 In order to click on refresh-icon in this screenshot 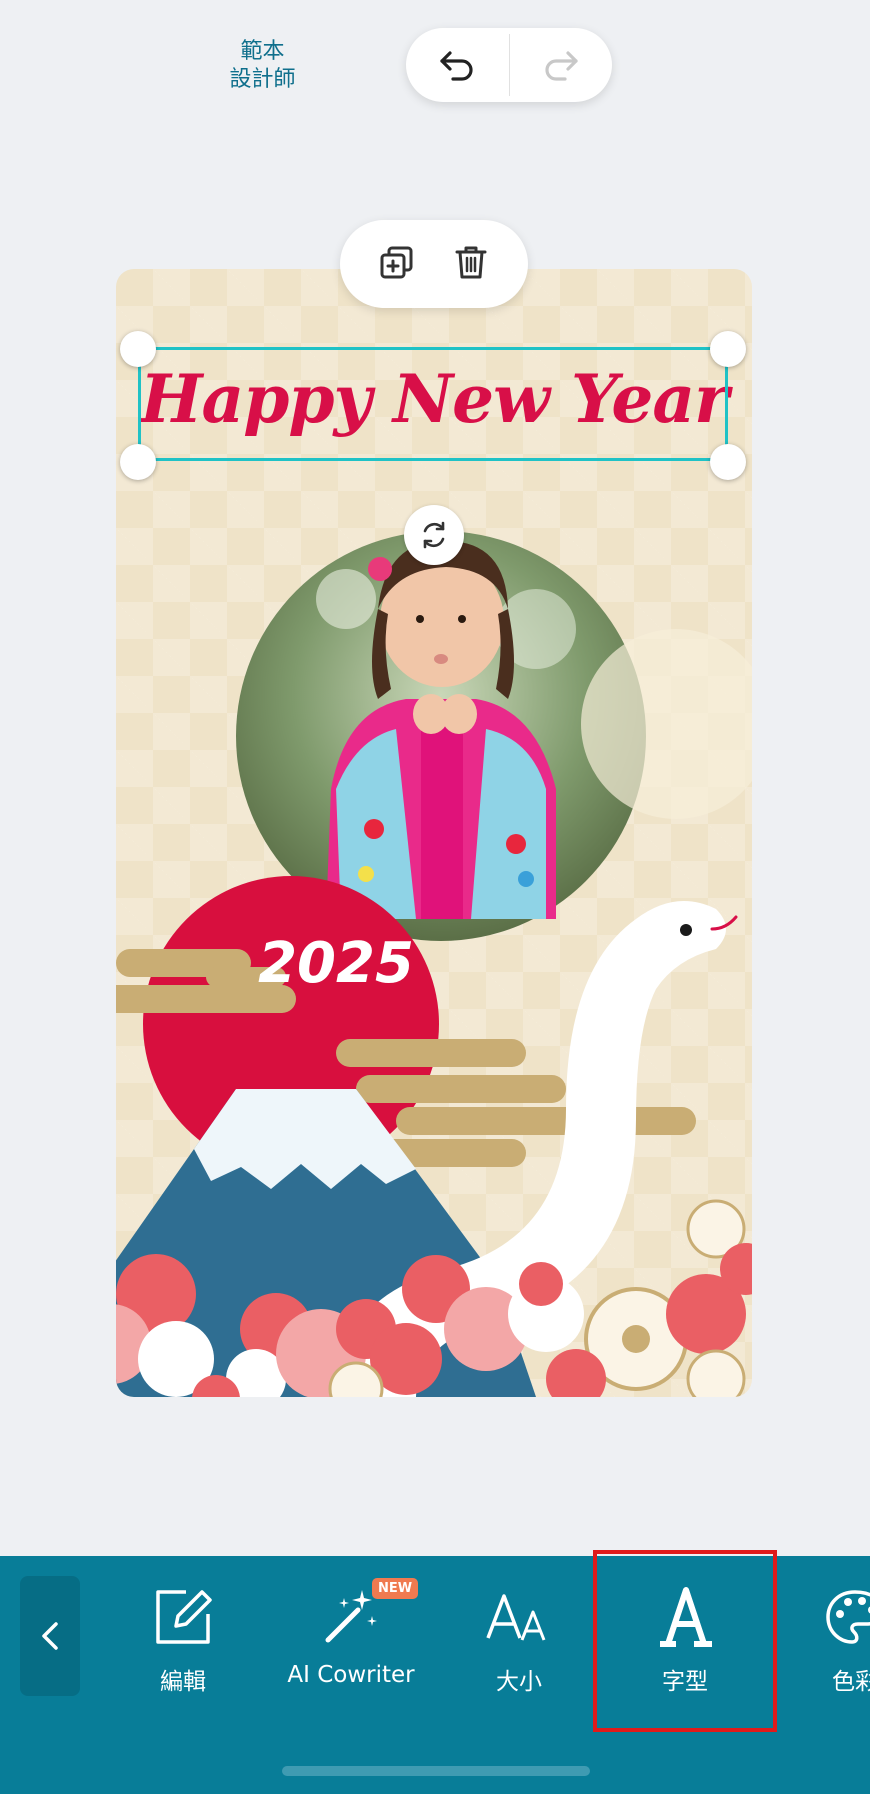, I will do `click(434, 535)`.